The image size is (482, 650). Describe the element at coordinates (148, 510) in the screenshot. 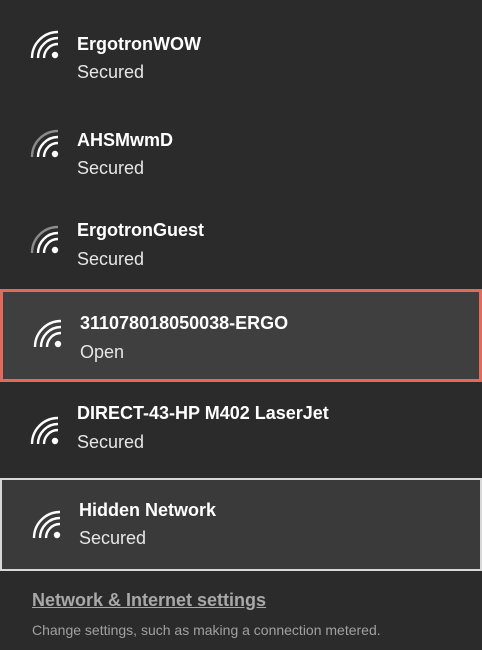

I see `network-name: Hidden Network` at that location.